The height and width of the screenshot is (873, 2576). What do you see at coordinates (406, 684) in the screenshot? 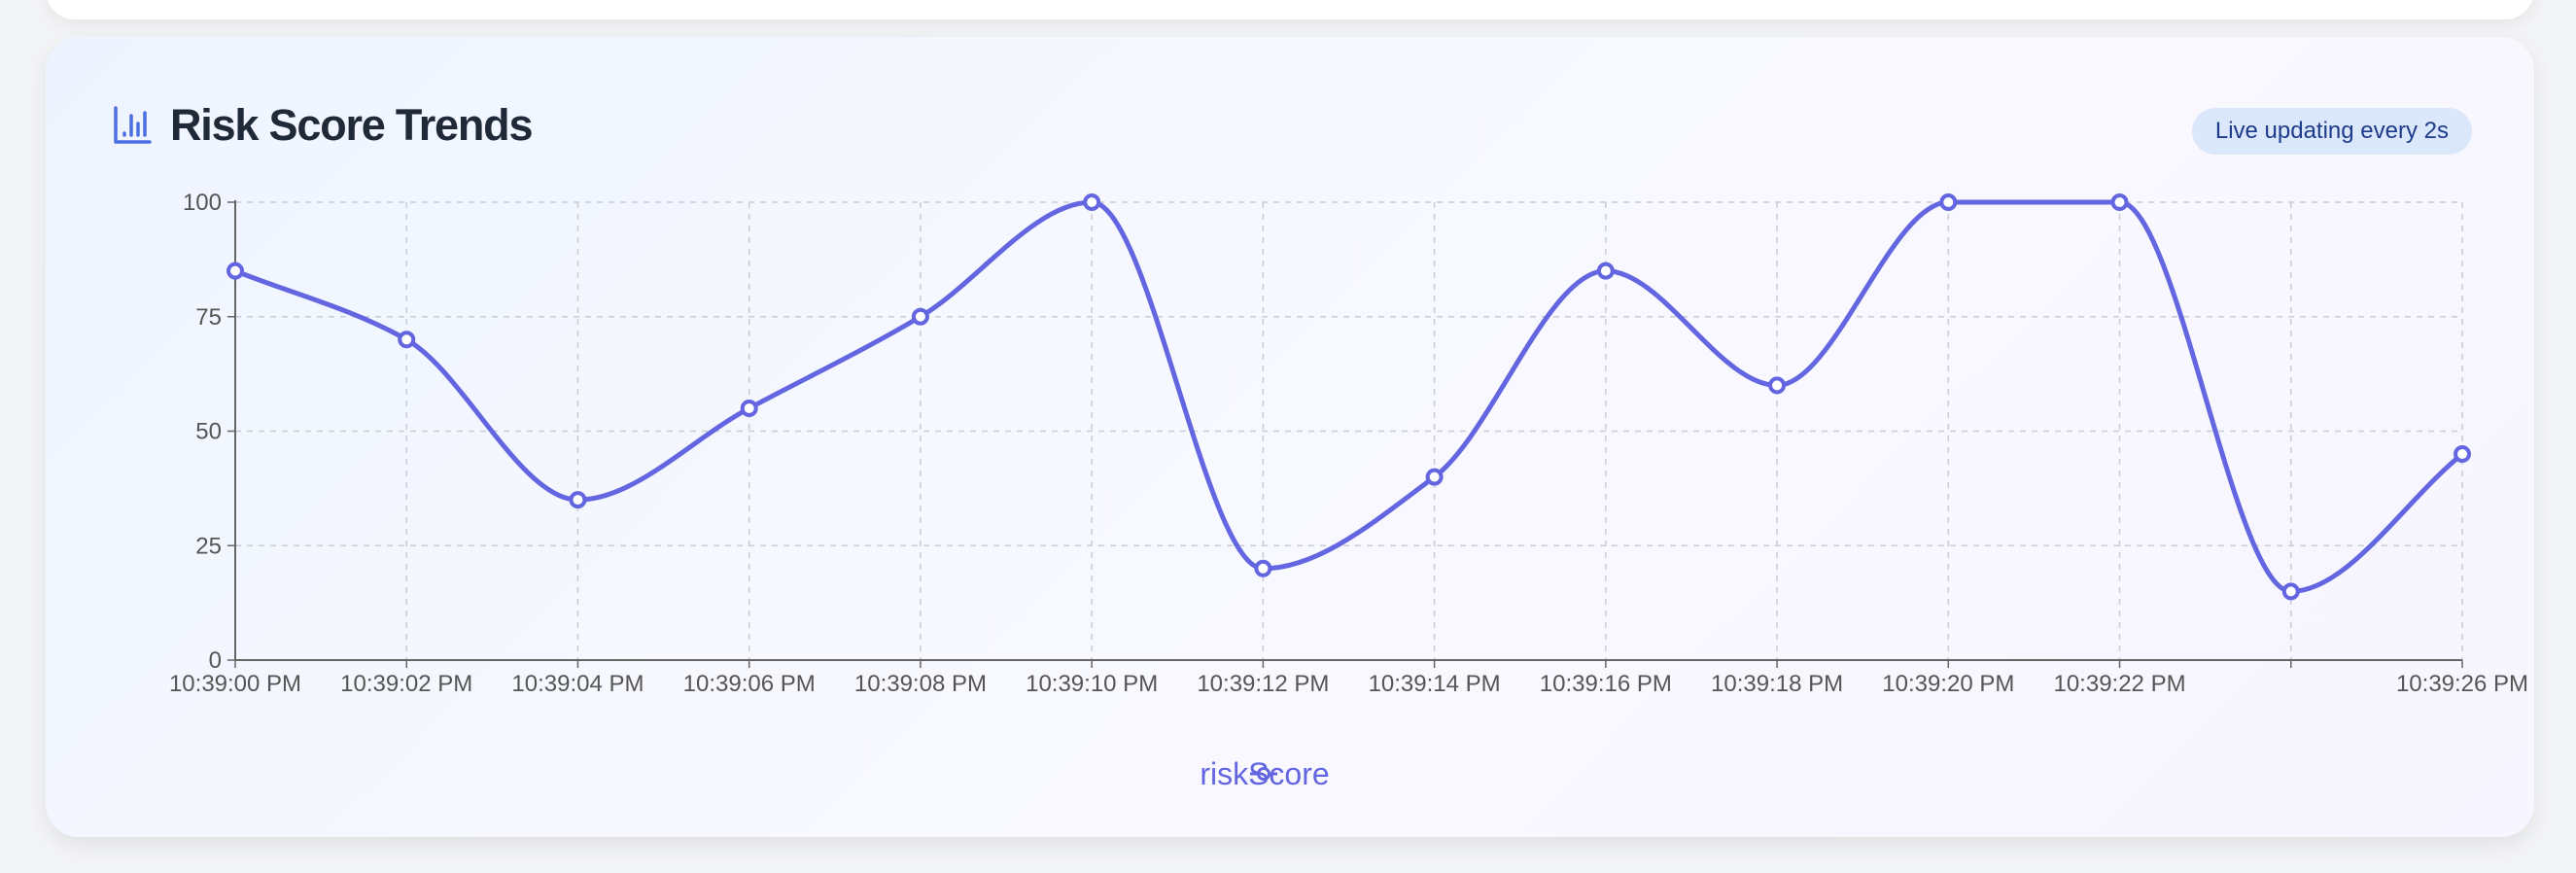
I see `x-tick-label: 10:39:02 PM` at bounding box center [406, 684].